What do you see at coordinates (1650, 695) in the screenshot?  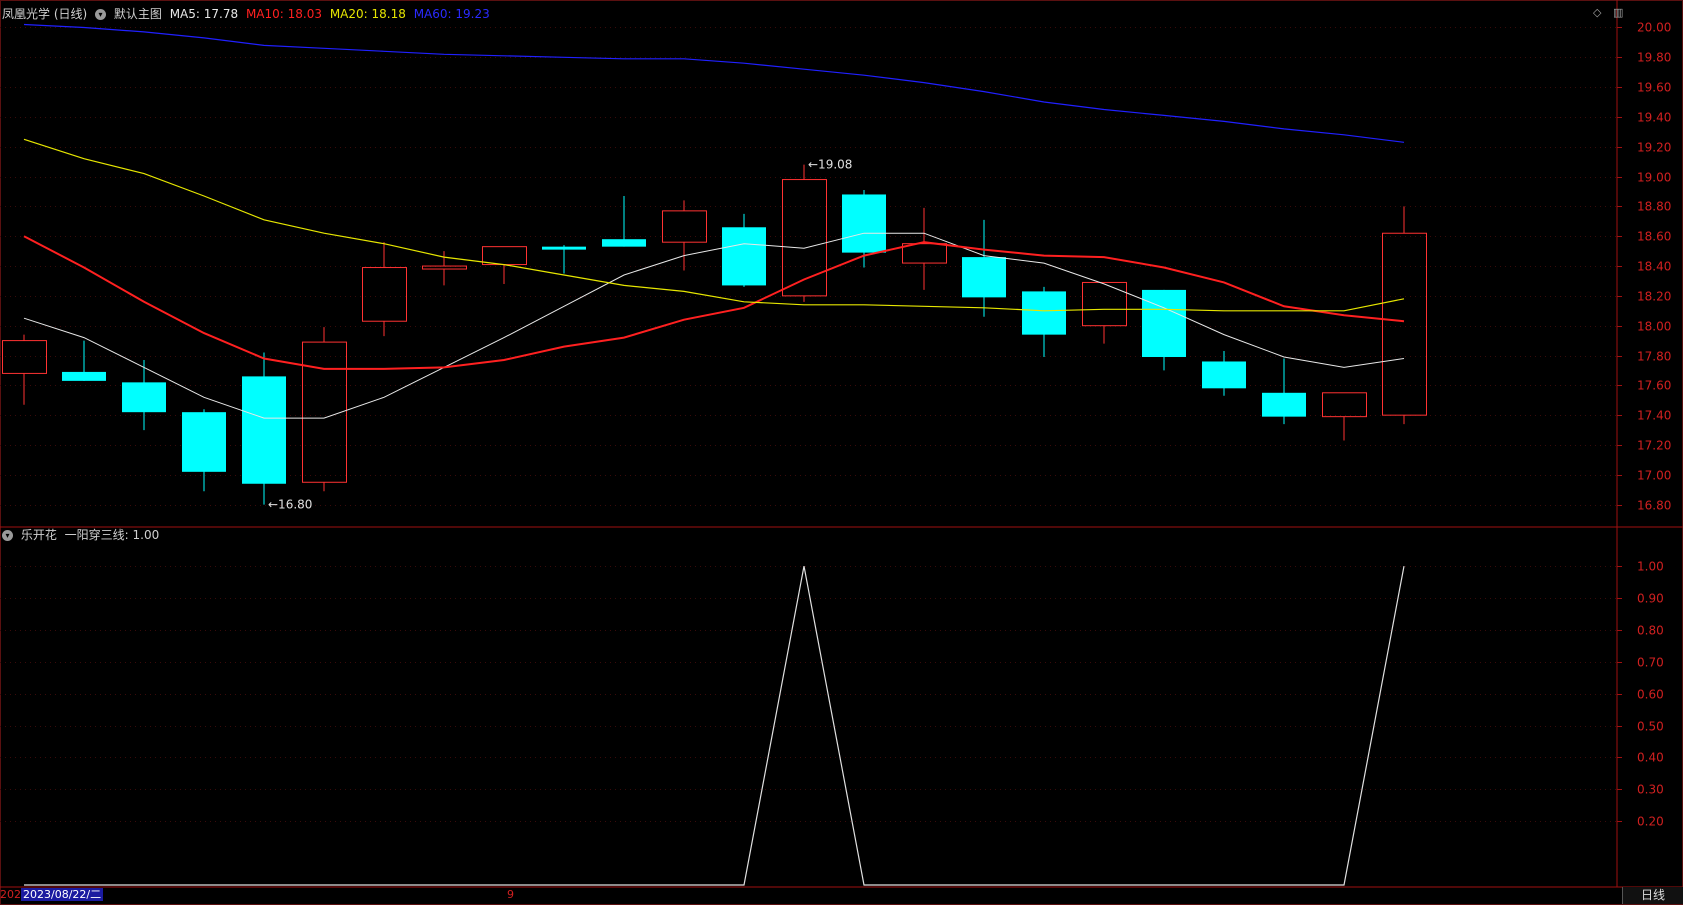 I see `y-tick-label: 0.60` at bounding box center [1650, 695].